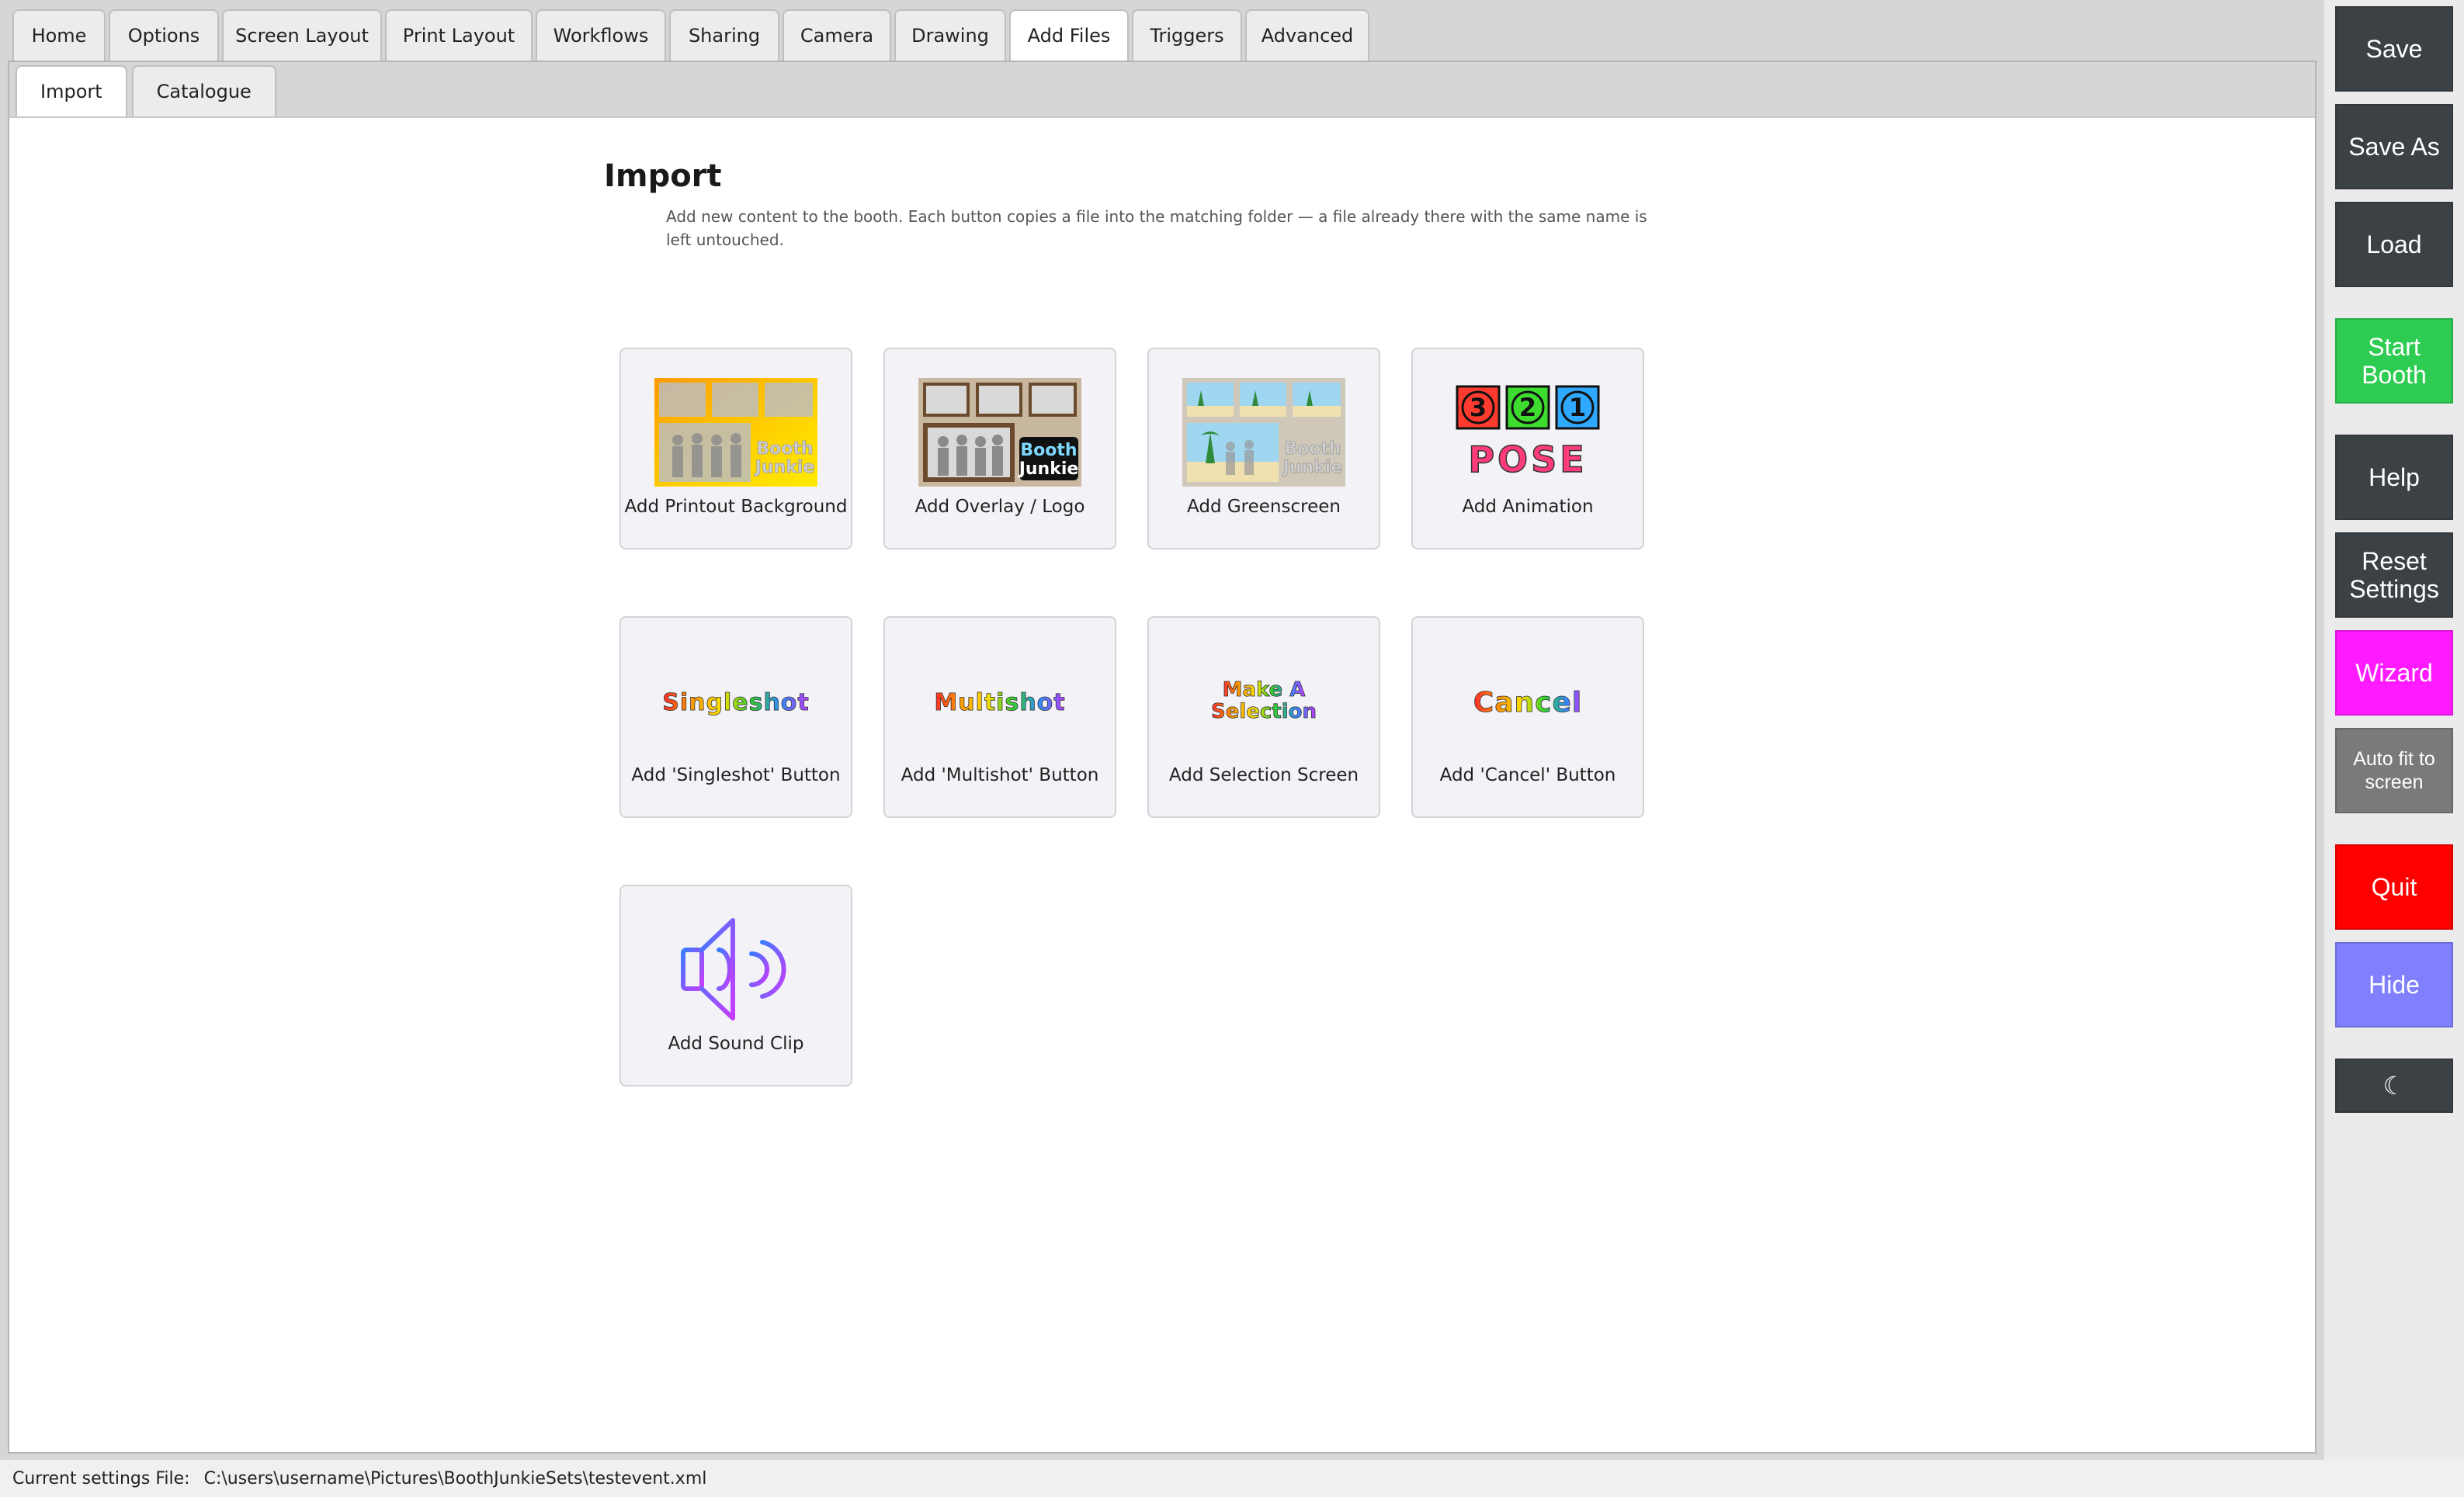  Describe the element at coordinates (601, 35) in the screenshot. I see `tab-workflows: Workflows` at that location.